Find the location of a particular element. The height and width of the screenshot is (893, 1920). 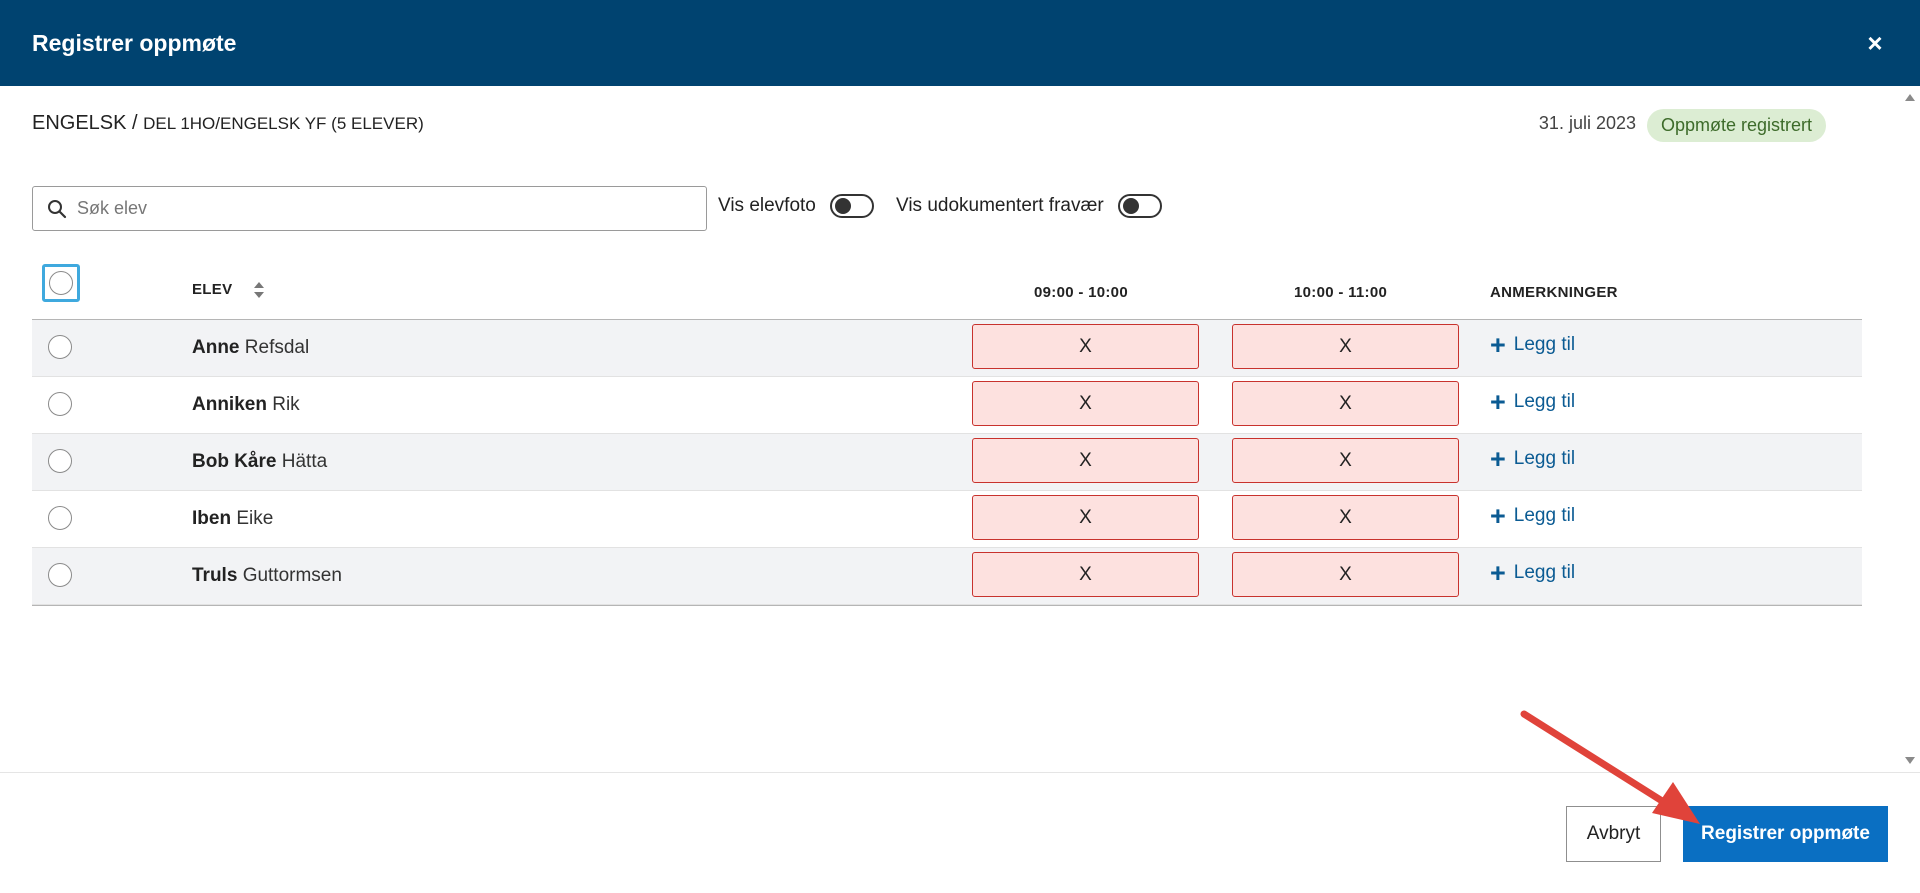

scroll-down-icon is located at coordinates (1910, 760).